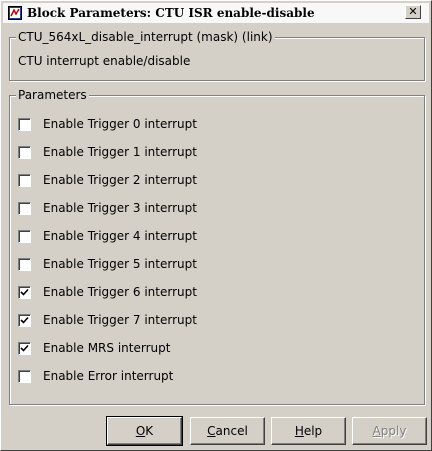 This screenshot has width=432, height=451. I want to click on cancel-button: Cancel, so click(227, 431).